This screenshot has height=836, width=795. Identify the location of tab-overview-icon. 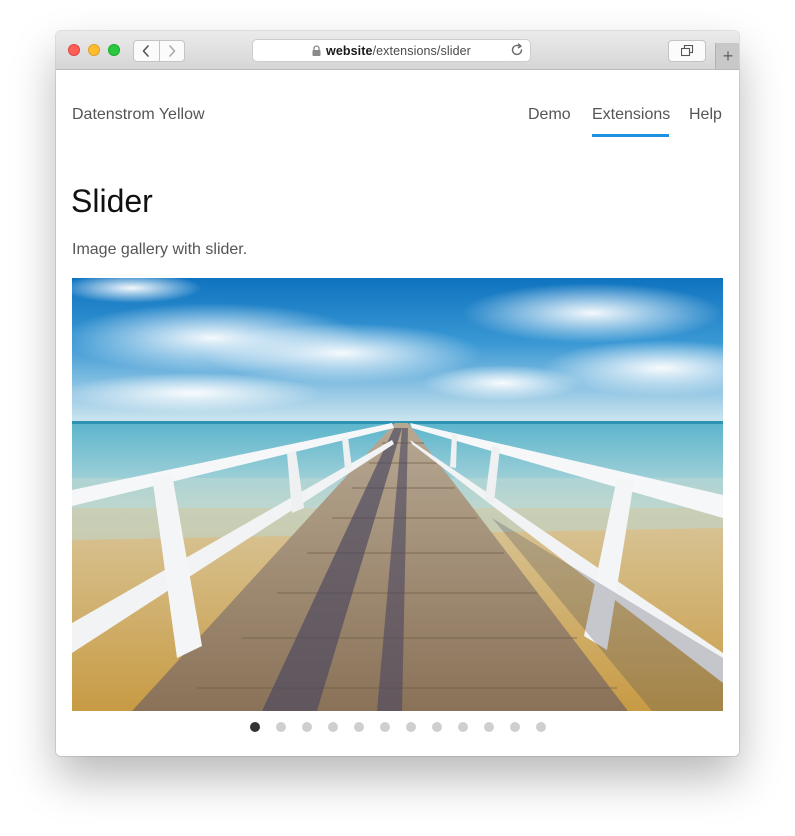
(686, 51).